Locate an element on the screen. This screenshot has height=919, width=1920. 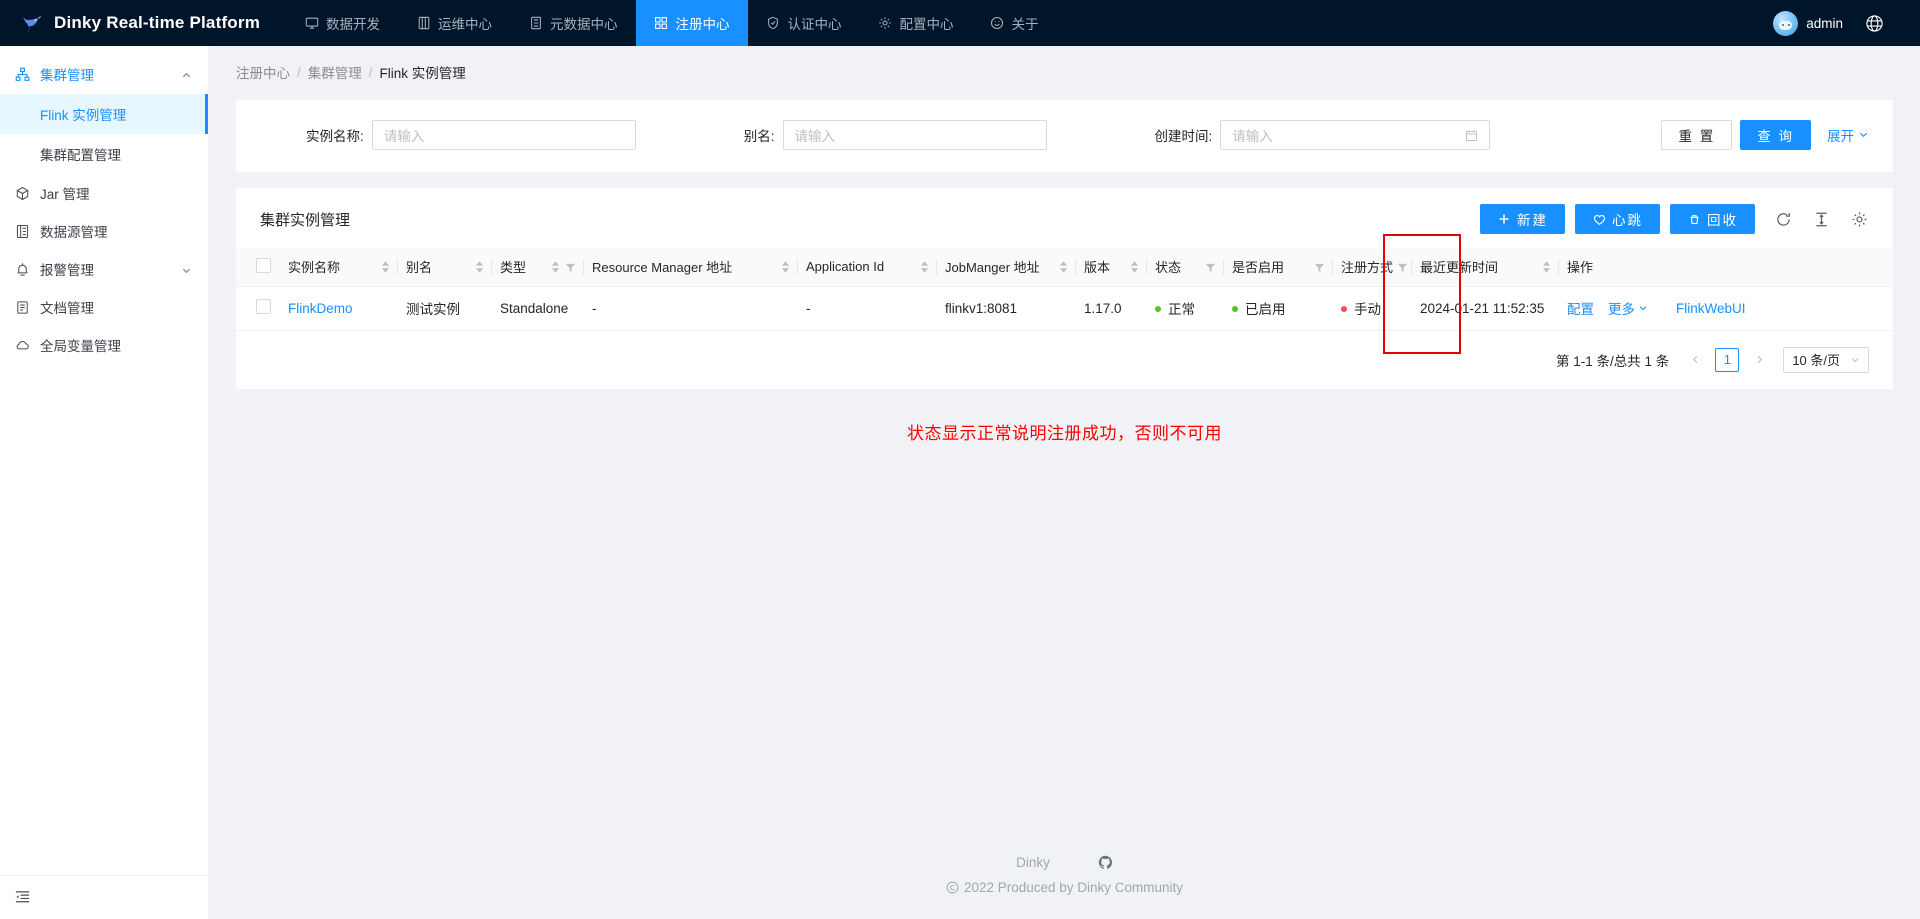
footer-links: Dinky is located at coordinates (1064, 862).